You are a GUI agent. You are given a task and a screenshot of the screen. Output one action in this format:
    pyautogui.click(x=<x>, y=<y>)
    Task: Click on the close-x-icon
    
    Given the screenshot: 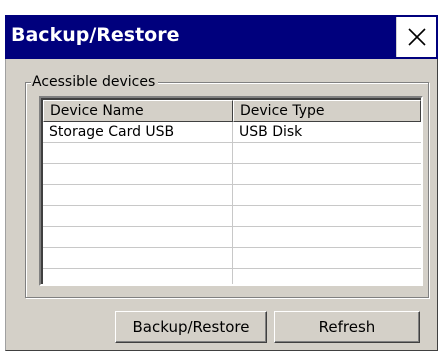 What is the action you would take?
    pyautogui.click(x=417, y=37)
    